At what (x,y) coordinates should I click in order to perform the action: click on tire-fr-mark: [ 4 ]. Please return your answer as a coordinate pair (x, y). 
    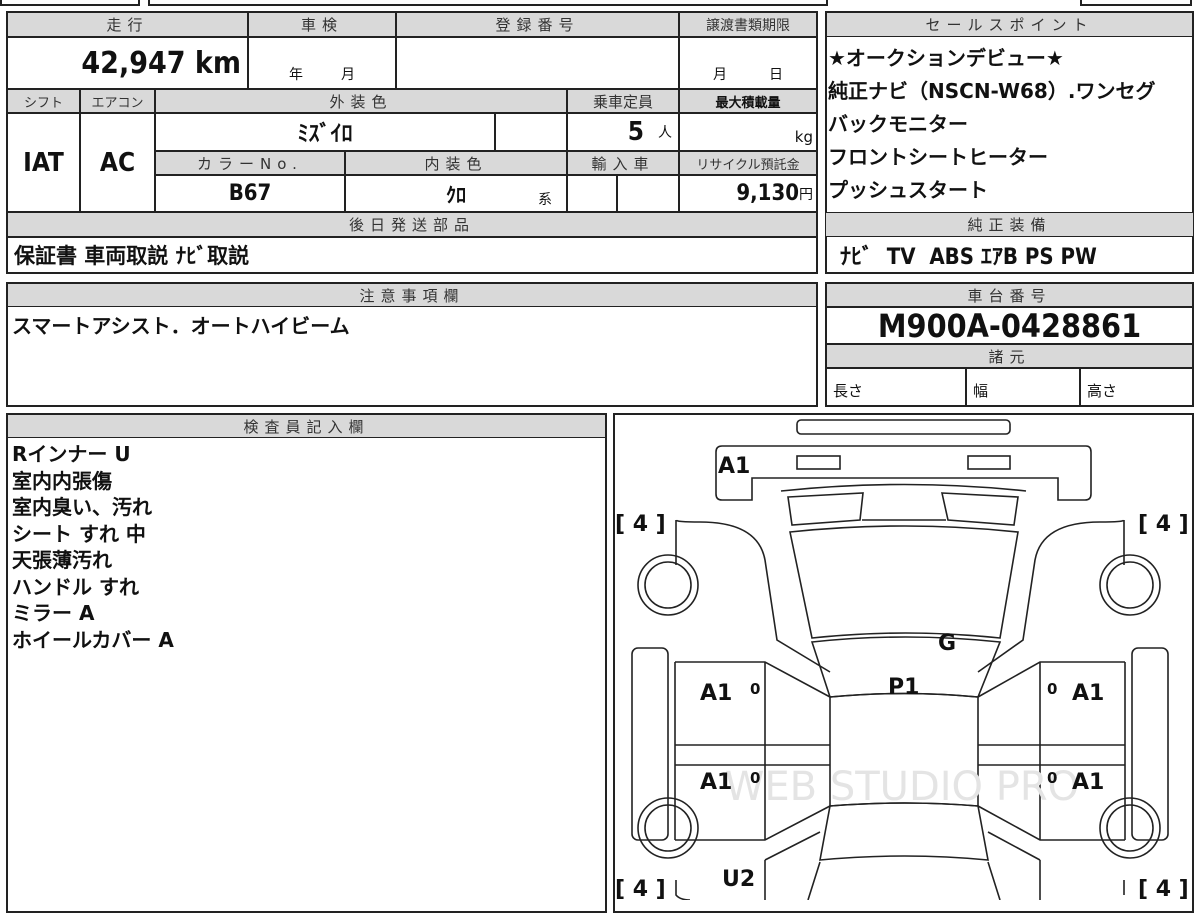
    Looking at the image, I should click on (1163, 524).